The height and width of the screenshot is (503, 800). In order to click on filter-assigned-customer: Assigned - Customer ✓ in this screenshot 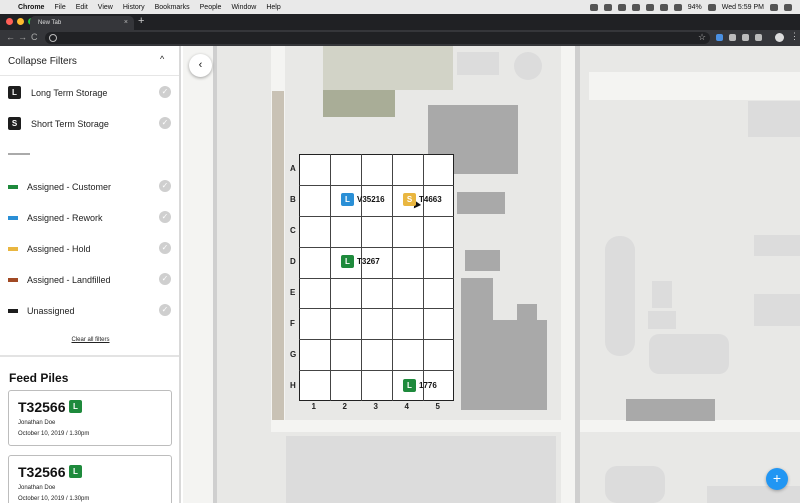, I will do `click(89, 188)`.